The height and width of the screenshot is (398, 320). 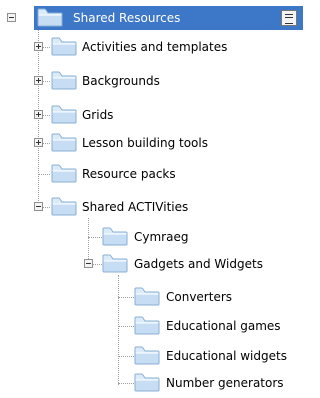 What do you see at coordinates (153, 115) in the screenshot?
I see `tree-node-grids: Grids` at bounding box center [153, 115].